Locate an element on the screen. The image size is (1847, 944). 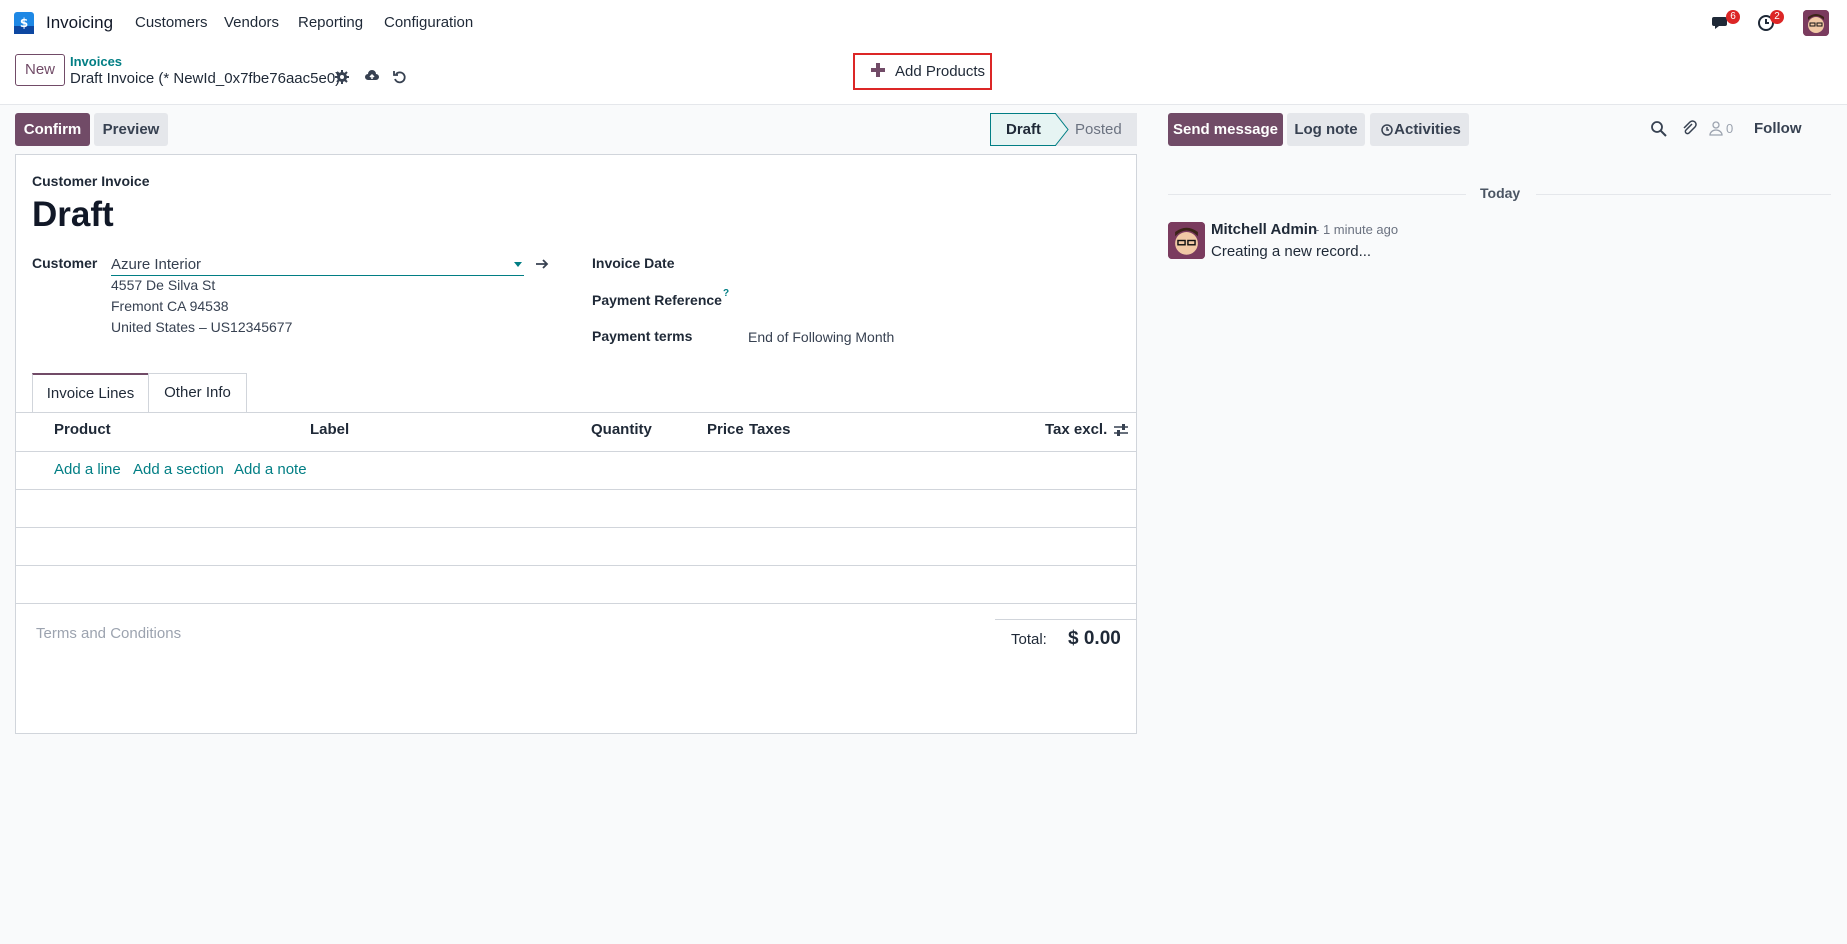
address-line-2: Fremont CA 94538 is located at coordinates (170, 306).